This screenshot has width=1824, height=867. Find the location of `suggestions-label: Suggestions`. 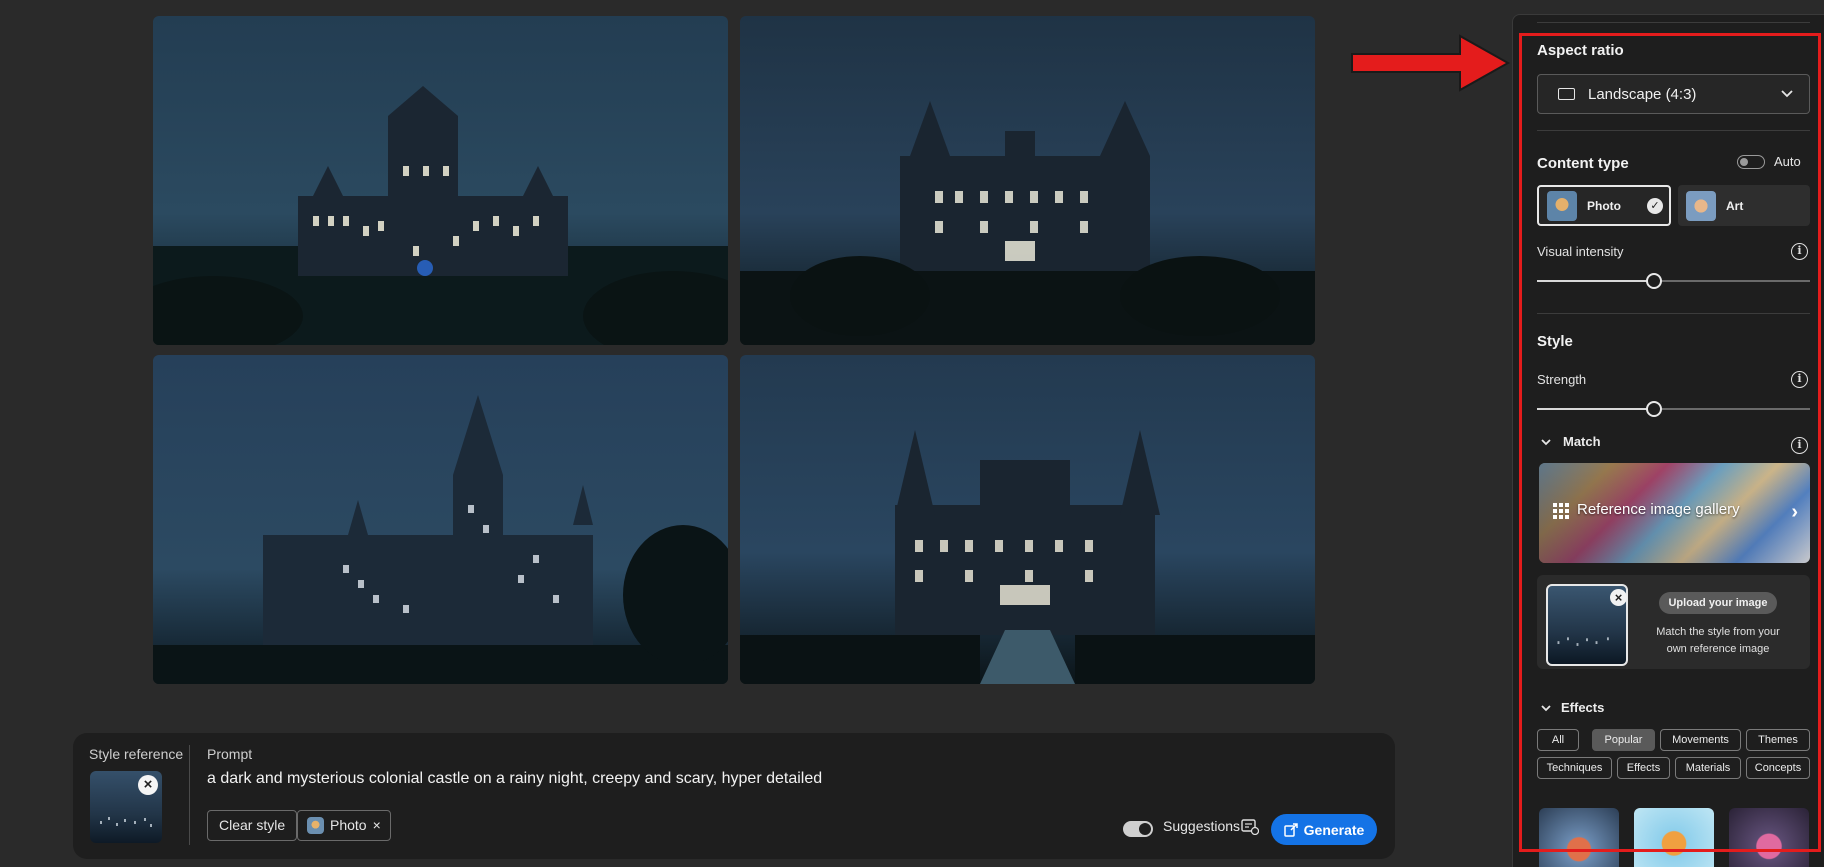

suggestions-label: Suggestions is located at coordinates (1202, 826).